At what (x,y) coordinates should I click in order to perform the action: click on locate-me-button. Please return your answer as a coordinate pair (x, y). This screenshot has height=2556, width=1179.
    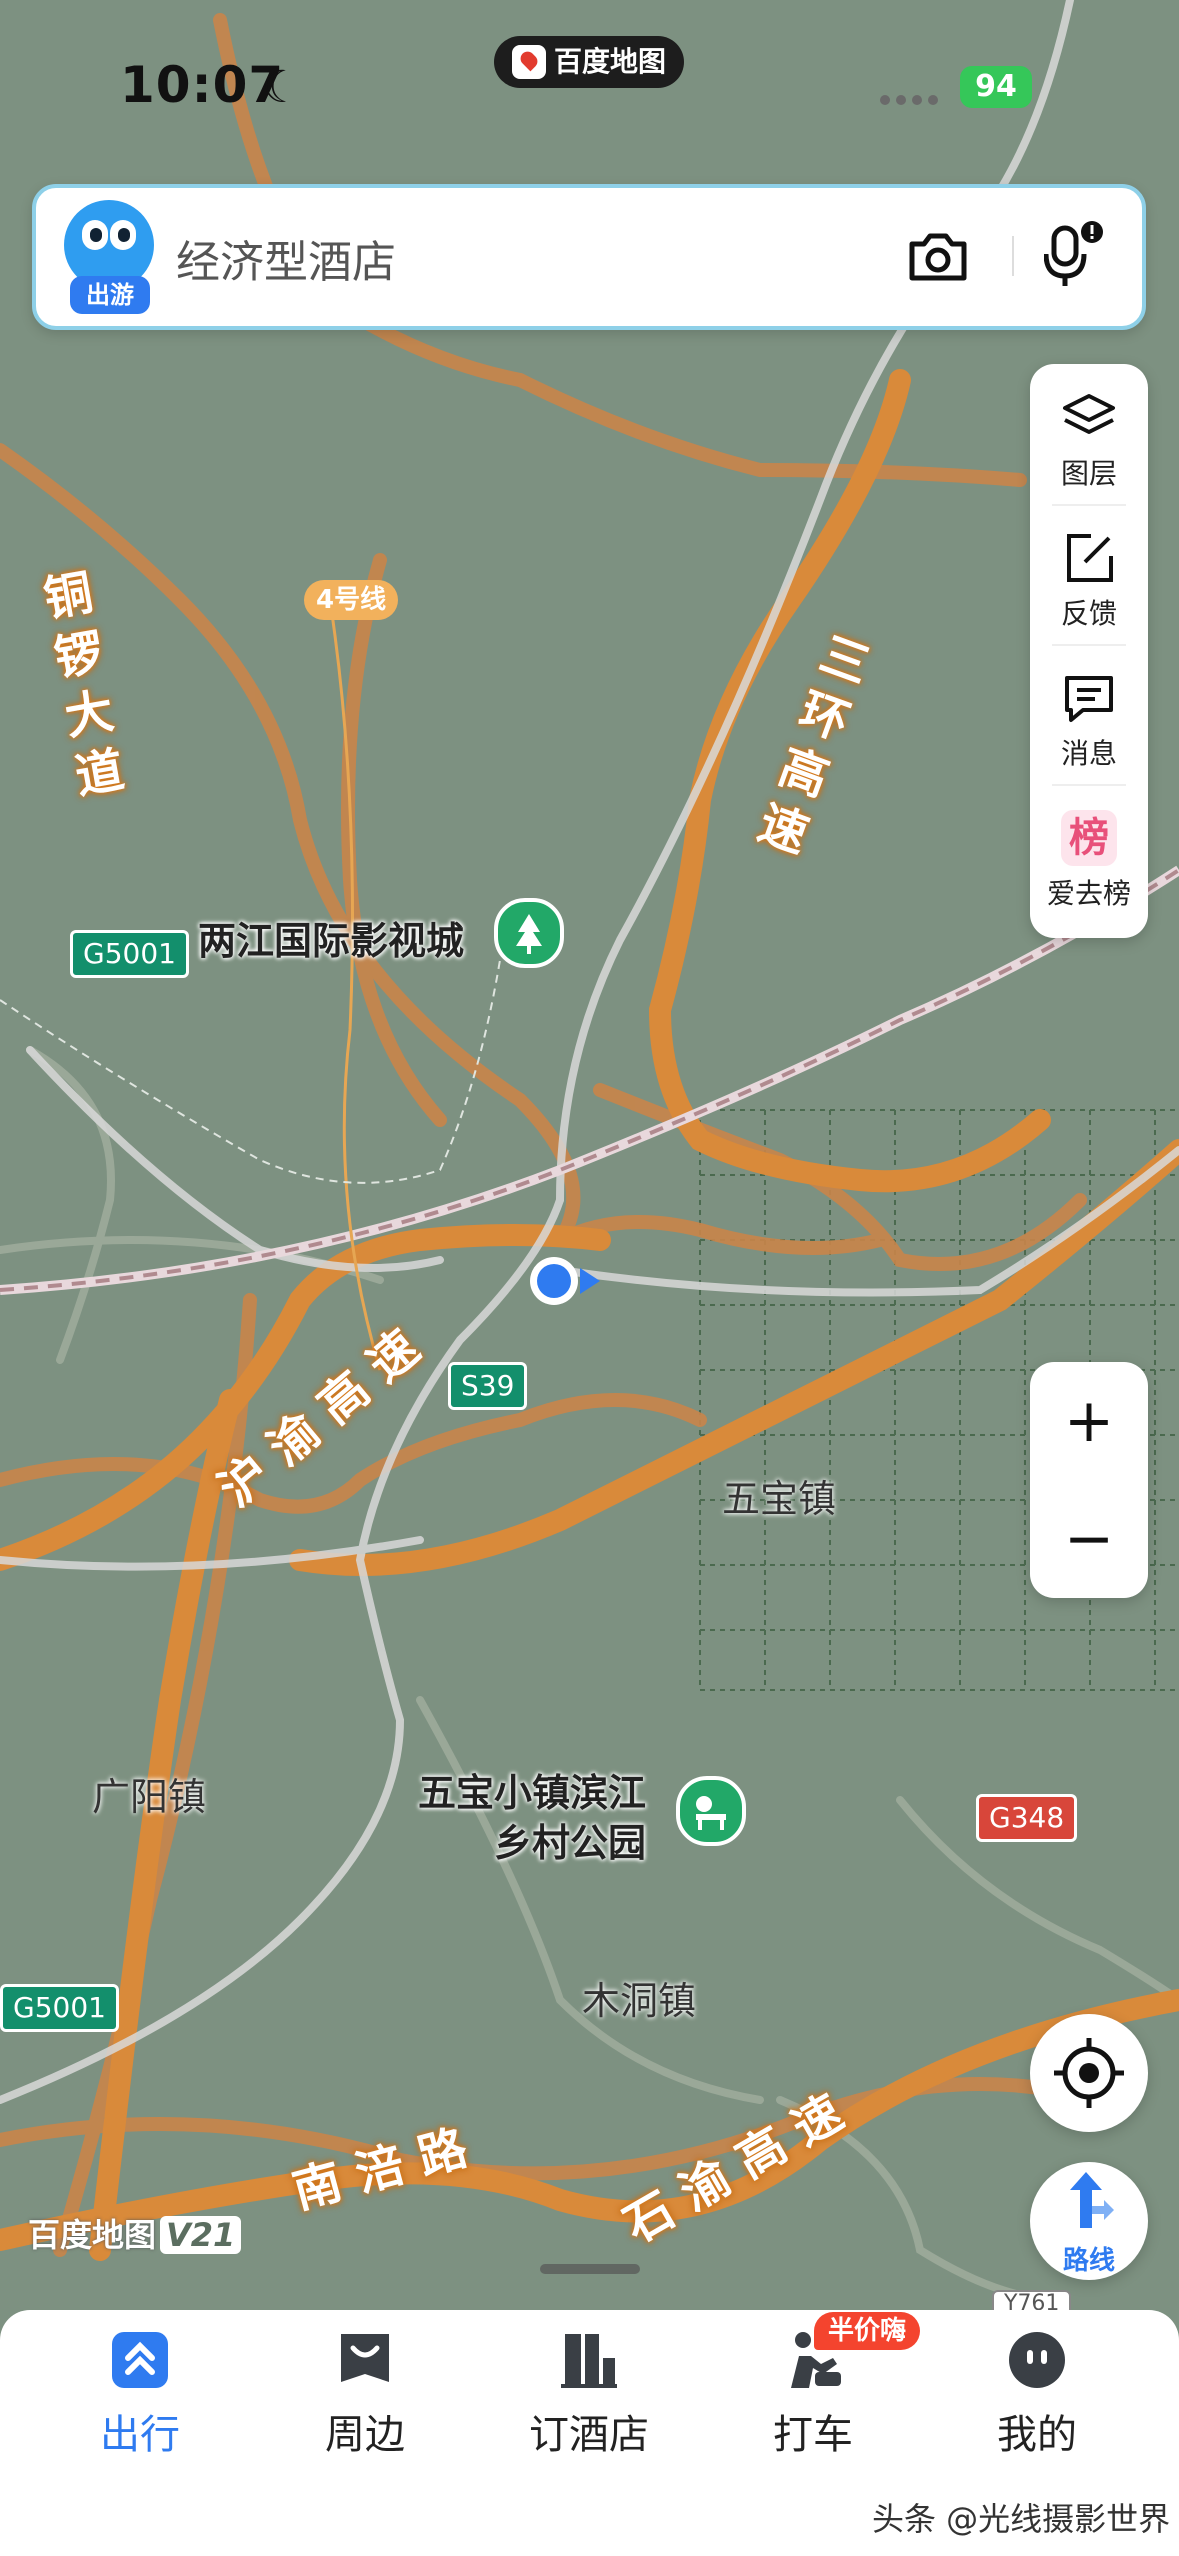
    Looking at the image, I should click on (1089, 2073).